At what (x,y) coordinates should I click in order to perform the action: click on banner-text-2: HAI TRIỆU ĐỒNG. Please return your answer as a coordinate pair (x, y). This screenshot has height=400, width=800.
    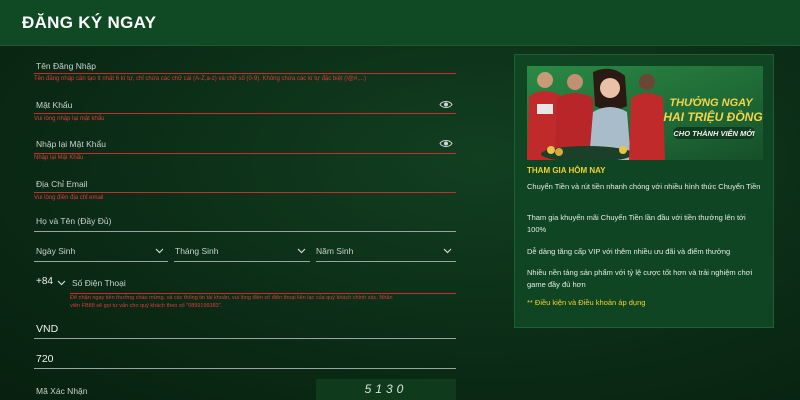
    Looking at the image, I should click on (712, 116).